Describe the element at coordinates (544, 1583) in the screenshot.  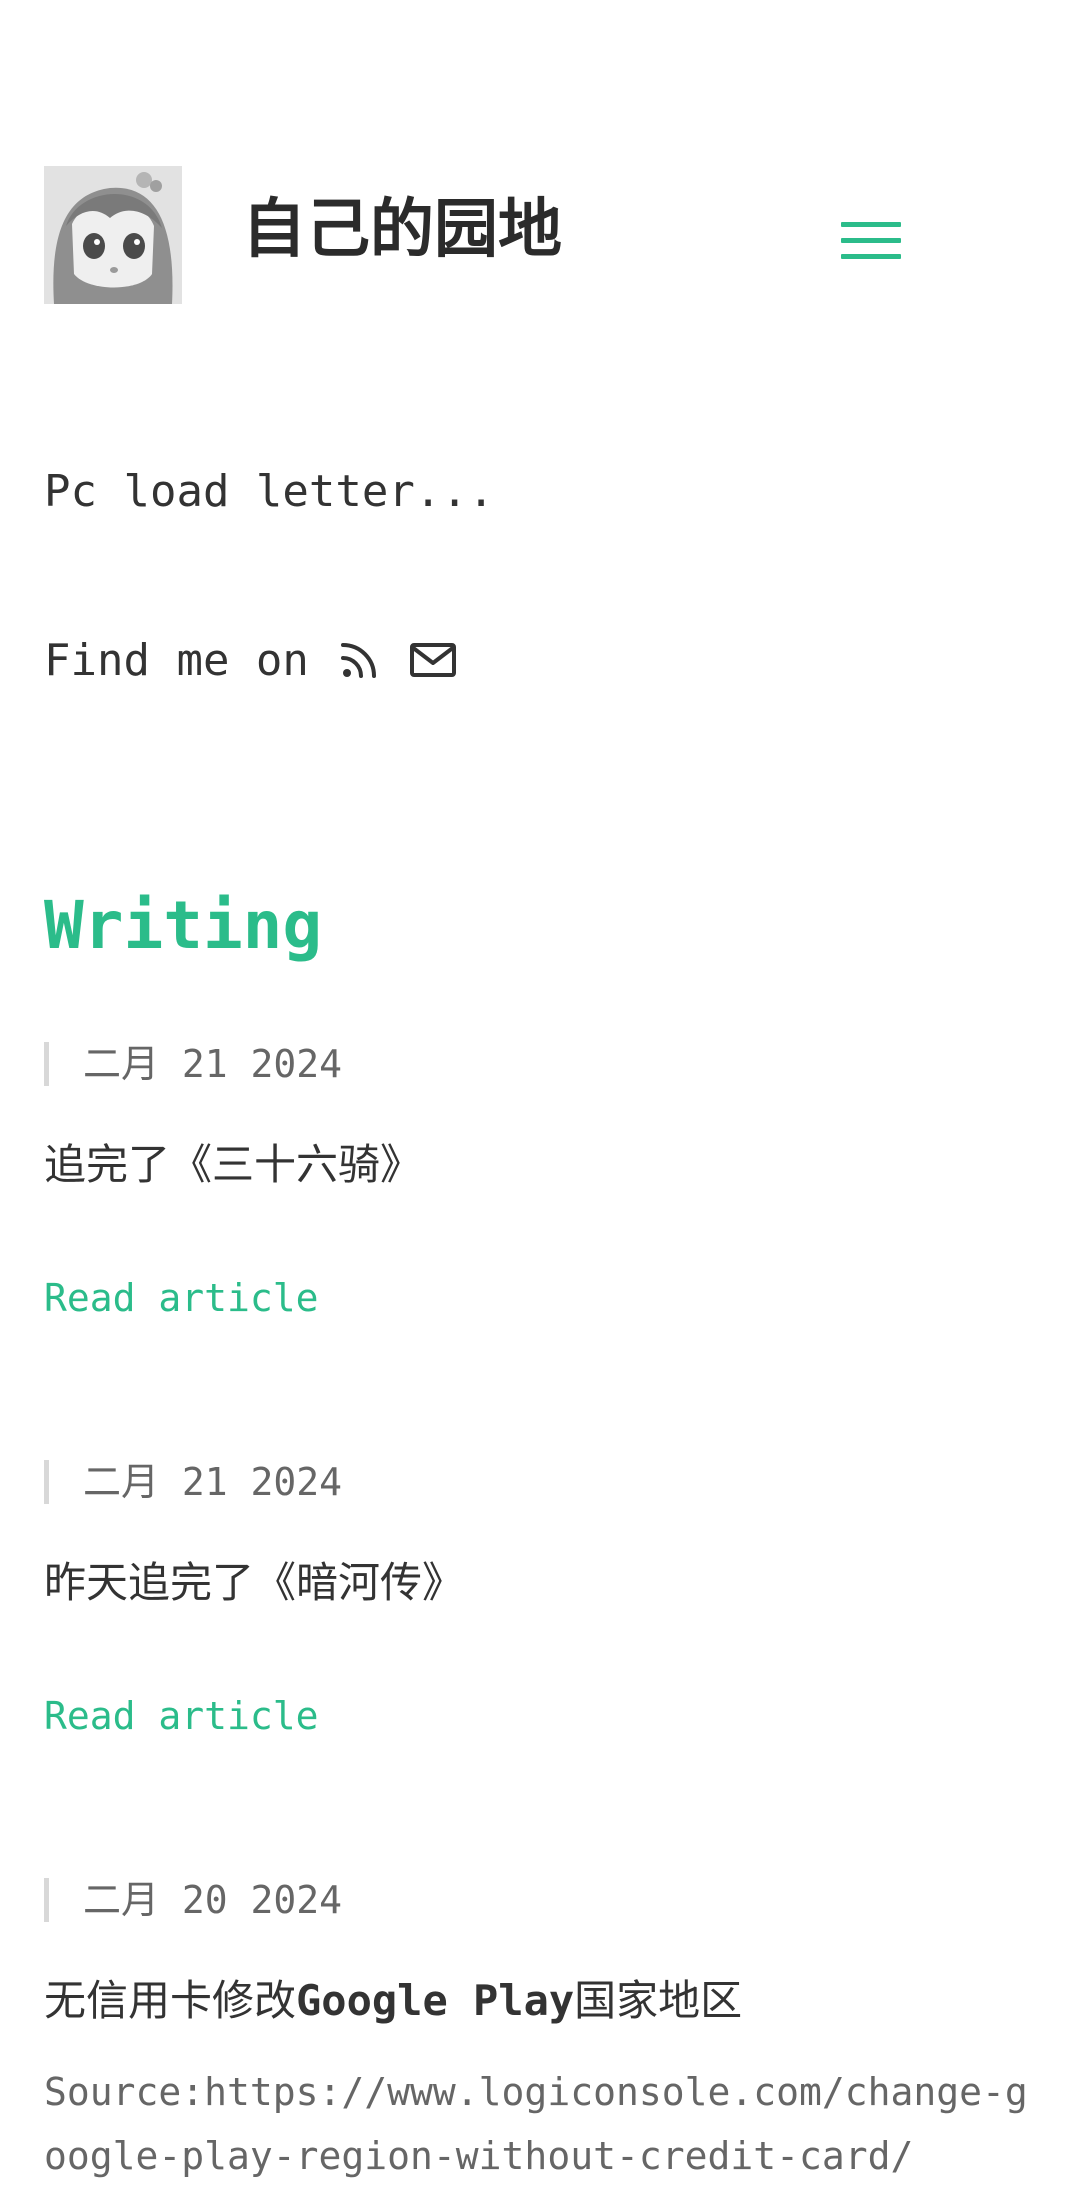
I see `post-title-link: 昨天追完了《暗河传》` at that location.